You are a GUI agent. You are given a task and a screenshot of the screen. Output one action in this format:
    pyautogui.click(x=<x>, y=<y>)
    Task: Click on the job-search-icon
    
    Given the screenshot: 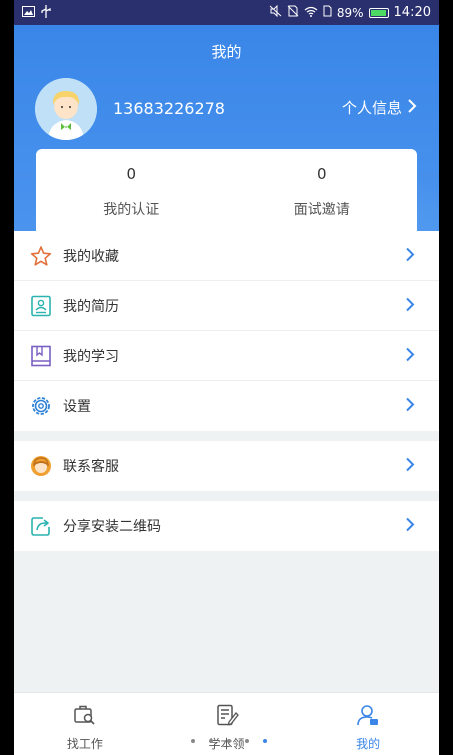 What is the action you would take?
    pyautogui.click(x=85, y=717)
    